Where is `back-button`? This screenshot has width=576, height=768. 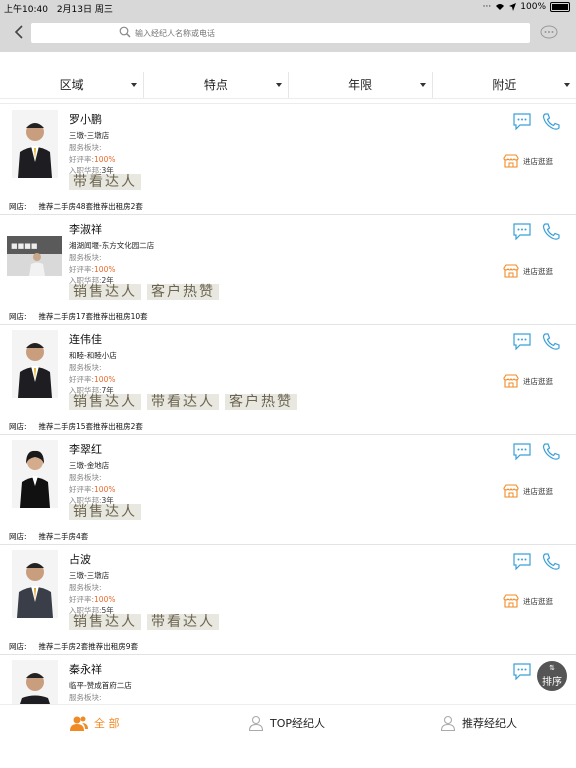
back-button is located at coordinates (22, 34).